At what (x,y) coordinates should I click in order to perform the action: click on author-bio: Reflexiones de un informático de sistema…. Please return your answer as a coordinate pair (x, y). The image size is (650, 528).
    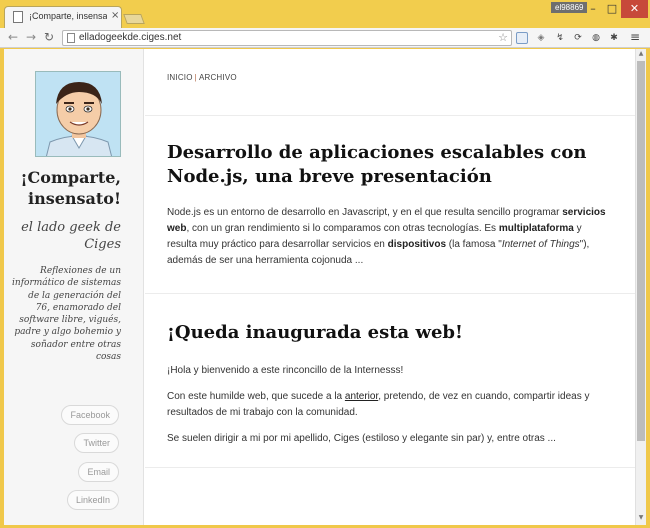
    Looking at the image, I should click on (66, 314).